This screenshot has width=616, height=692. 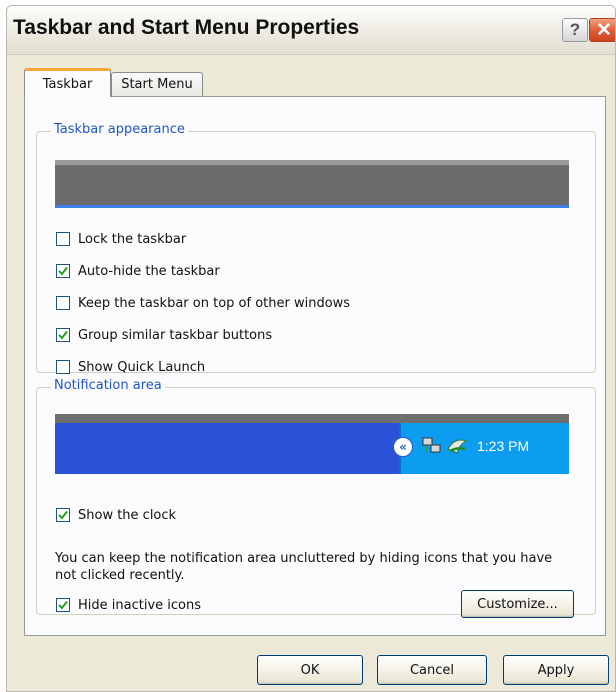 I want to click on apply-button: Apply, so click(x=556, y=670).